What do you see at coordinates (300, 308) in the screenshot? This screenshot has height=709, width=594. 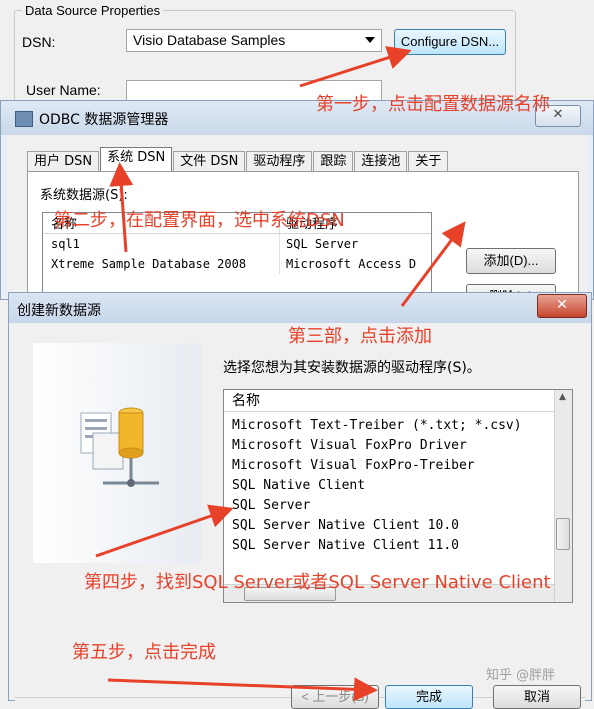 I see `create-titlebar: 创建新数据源 ✕` at bounding box center [300, 308].